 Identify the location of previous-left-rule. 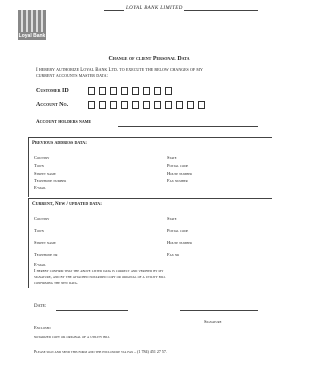
(28, 167).